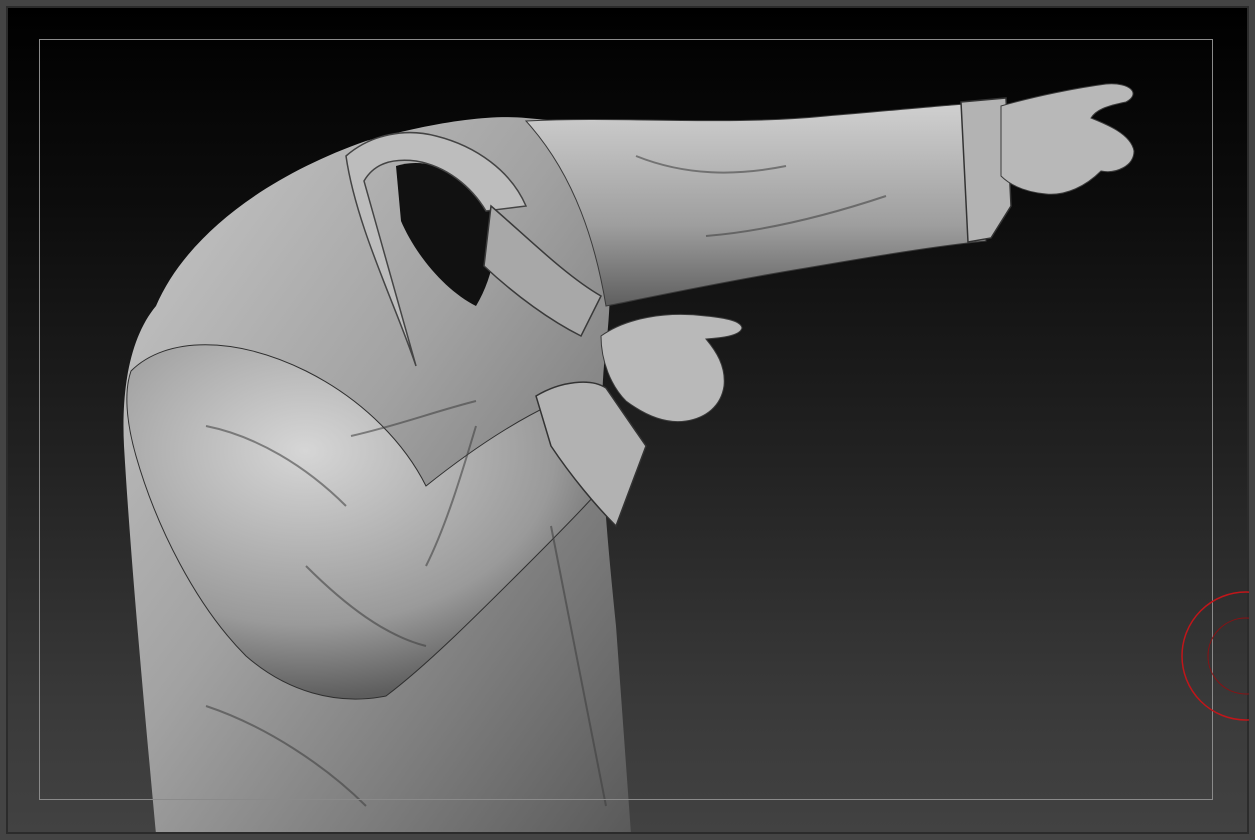 The height and width of the screenshot is (840, 1255). Describe the element at coordinates (1215, 656) in the screenshot. I see `brush-cursor-icon` at that location.